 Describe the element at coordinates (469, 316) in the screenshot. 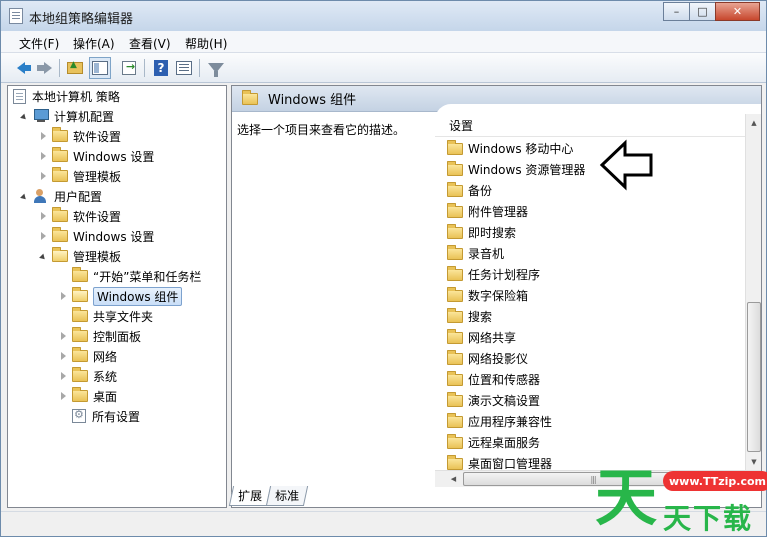

I see `list-item: 搜索` at that location.